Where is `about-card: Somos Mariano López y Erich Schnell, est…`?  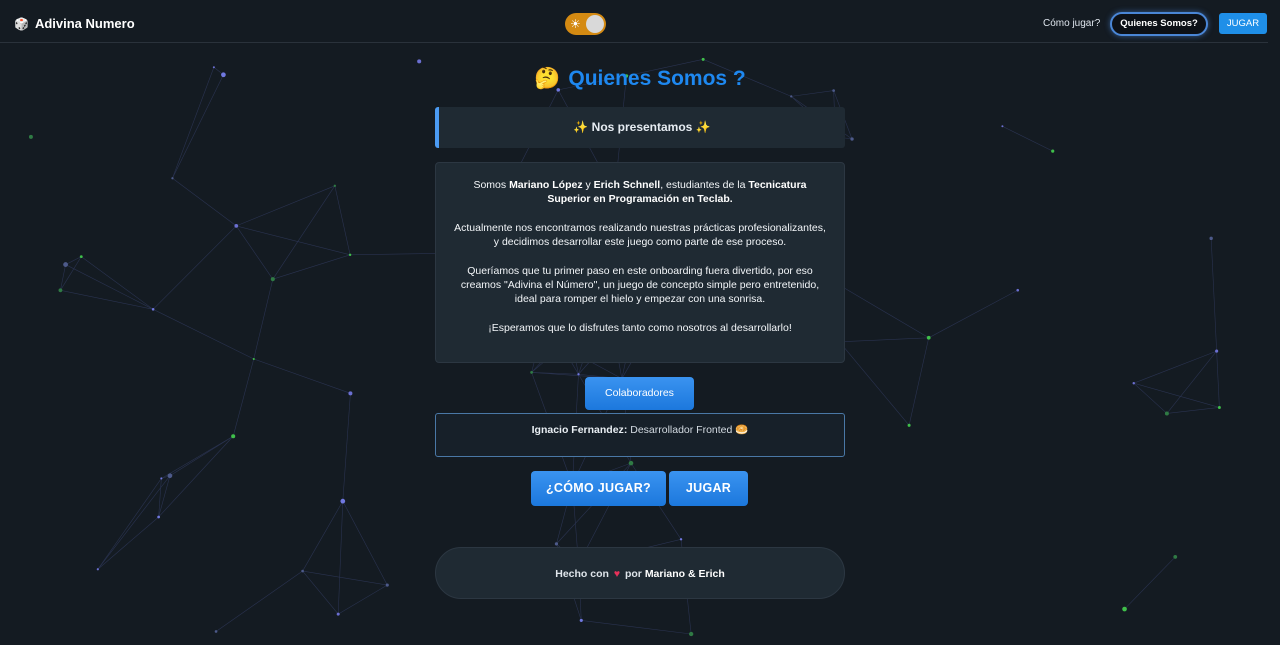
about-card: Somos Mariano López y Erich Schnell, est… is located at coordinates (640, 262).